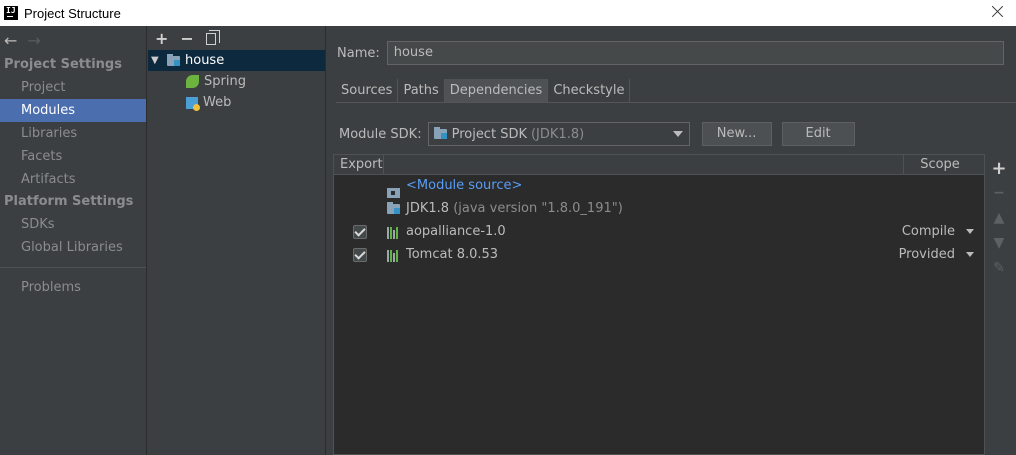  I want to click on module-folder-icon, so click(173, 59).